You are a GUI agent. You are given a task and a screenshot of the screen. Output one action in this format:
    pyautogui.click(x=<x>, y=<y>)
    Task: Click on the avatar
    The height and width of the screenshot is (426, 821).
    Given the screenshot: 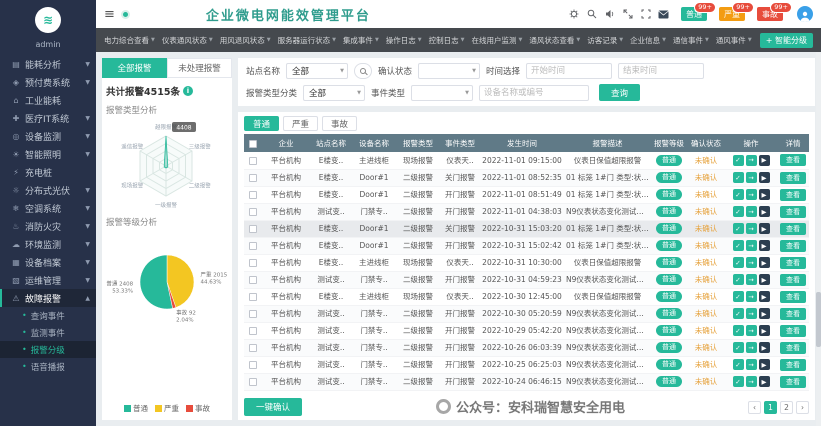 What is the action you would take?
    pyautogui.click(x=805, y=14)
    